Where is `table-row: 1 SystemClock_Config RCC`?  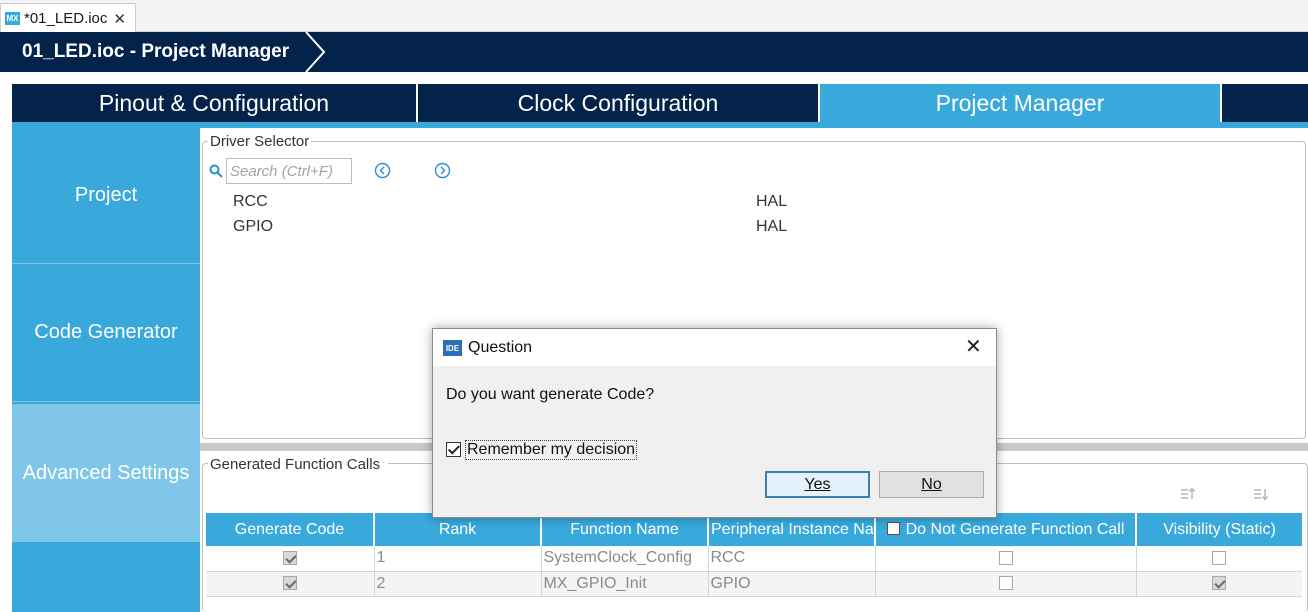
table-row: 1 SystemClock_Config RCC is located at coordinates (754, 559).